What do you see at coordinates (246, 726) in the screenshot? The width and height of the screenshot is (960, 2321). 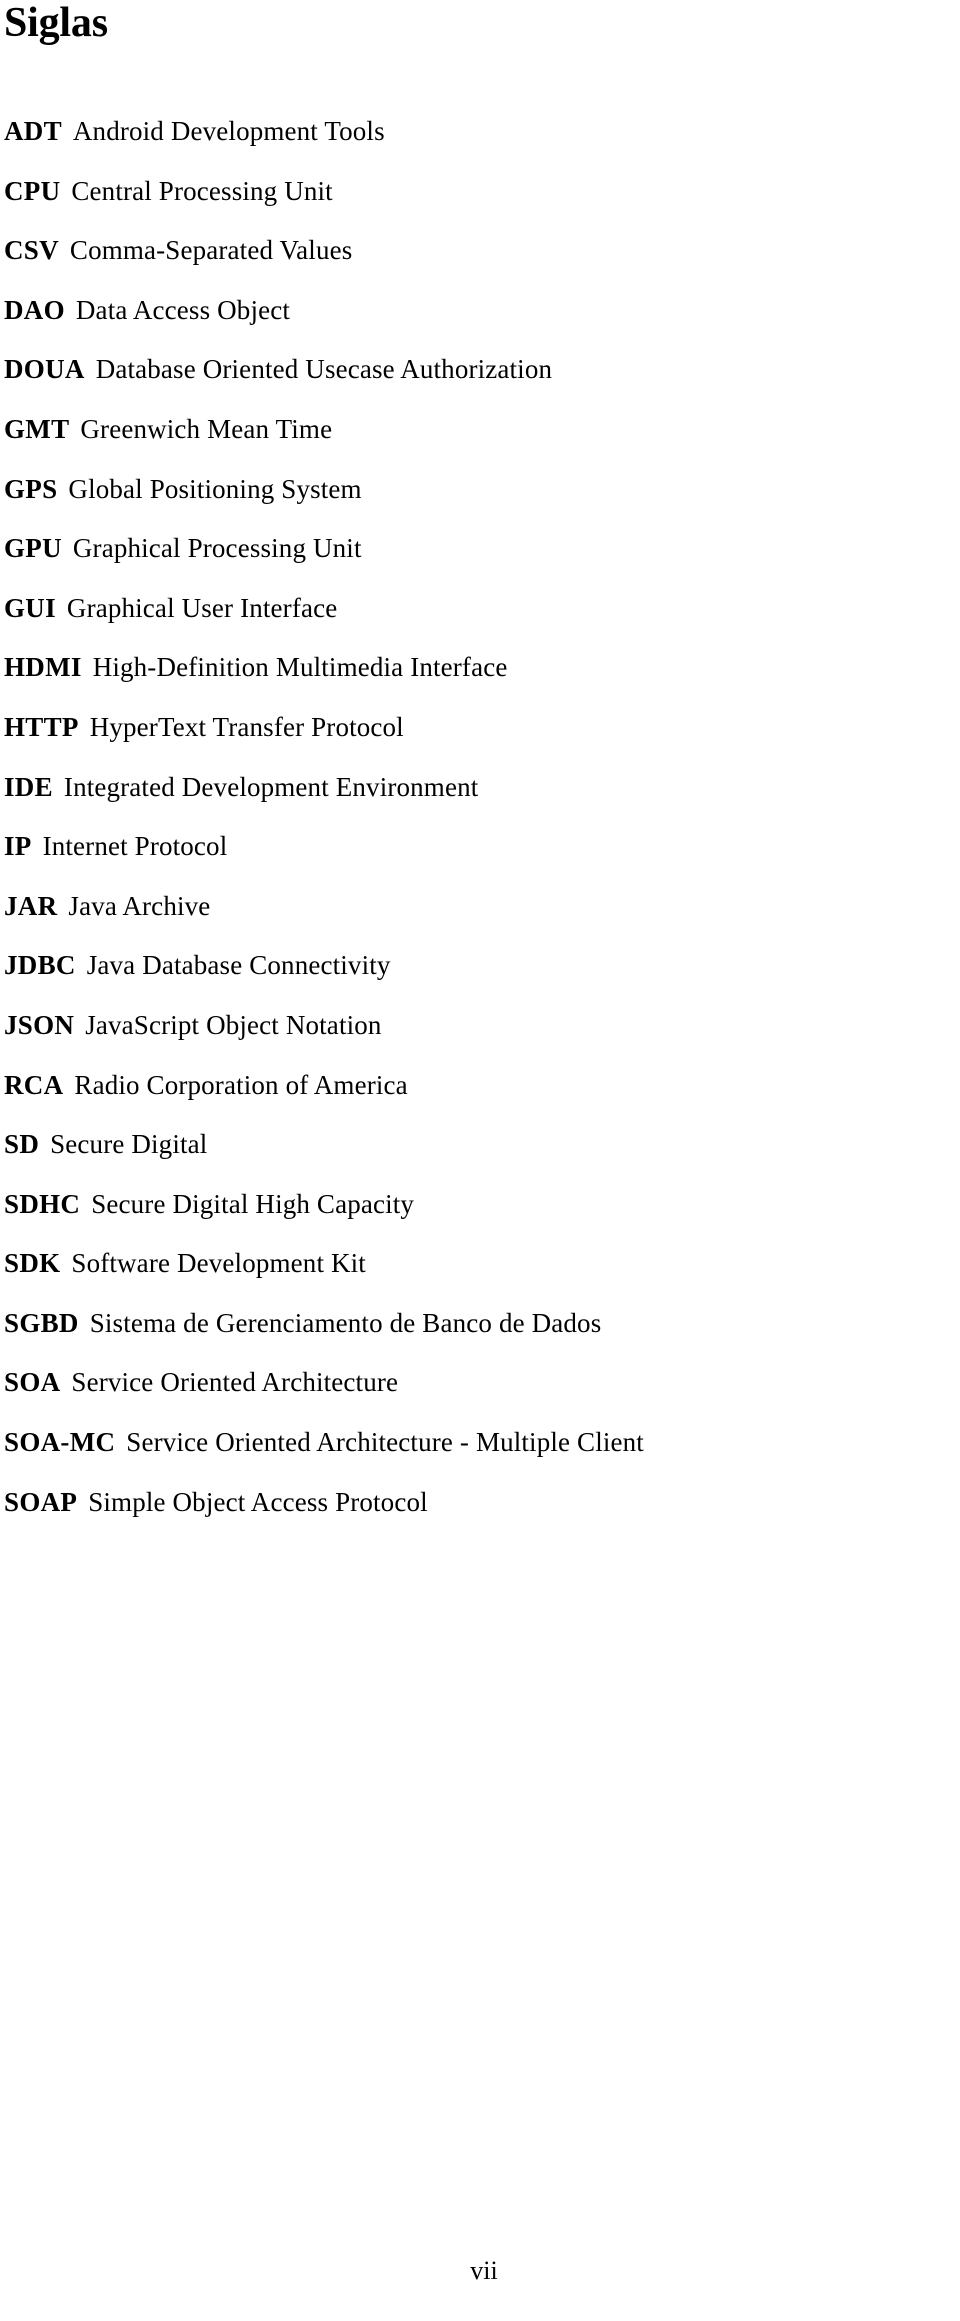 I see `acronym-description: HyperText Transfer Protocol` at bounding box center [246, 726].